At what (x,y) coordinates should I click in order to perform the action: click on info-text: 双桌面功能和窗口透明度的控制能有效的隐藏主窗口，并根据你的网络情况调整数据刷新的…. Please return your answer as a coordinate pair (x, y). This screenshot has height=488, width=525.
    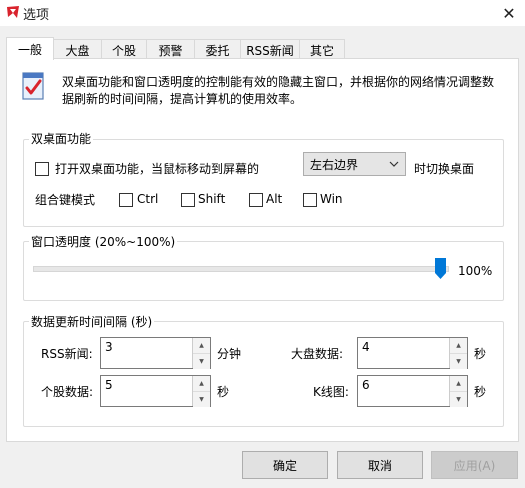
    Looking at the image, I should click on (278, 90).